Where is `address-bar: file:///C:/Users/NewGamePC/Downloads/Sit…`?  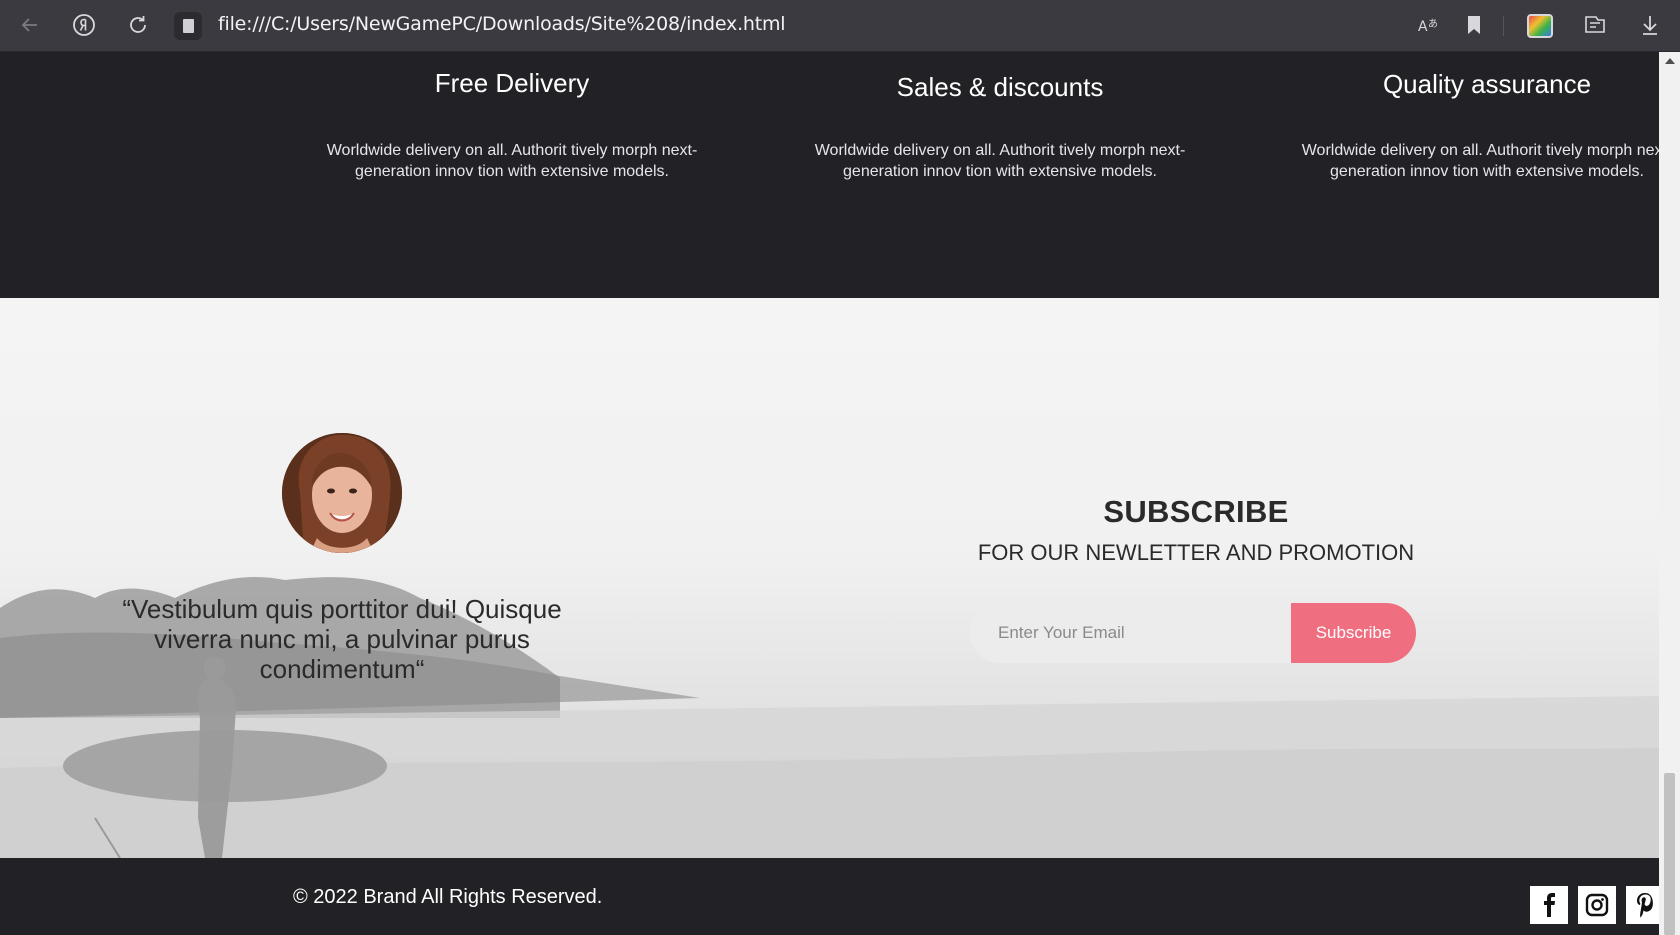
address-bar: file:///C:/Users/NewGamePC/Downloads/Sit… is located at coordinates (502, 24).